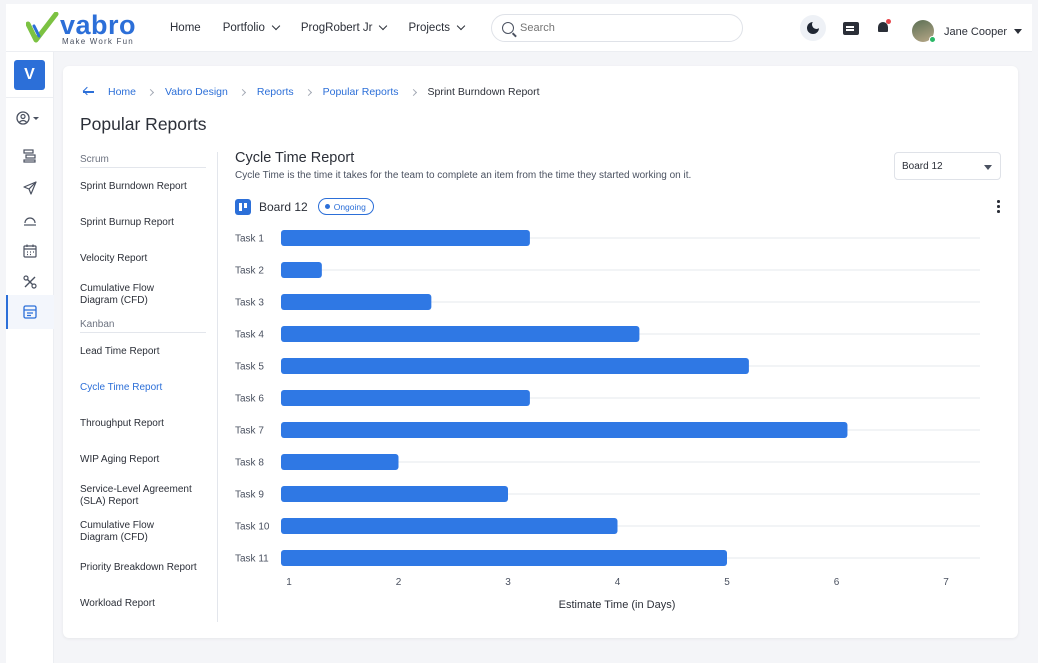 The height and width of the screenshot is (663, 1038). What do you see at coordinates (349, 206) in the screenshot?
I see `status-badge-label: Ongoing` at bounding box center [349, 206].